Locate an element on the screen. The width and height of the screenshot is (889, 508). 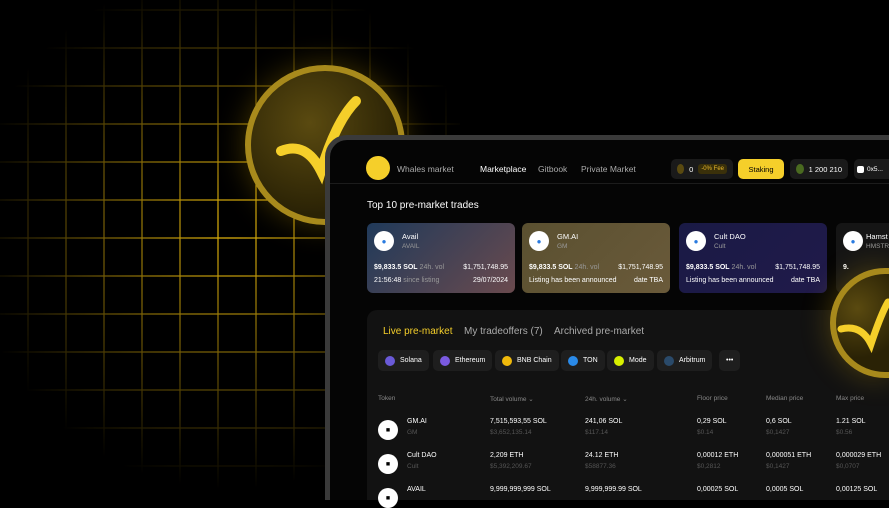
total-value: 9,999,999,999 SOL is located at coordinates (520, 489).